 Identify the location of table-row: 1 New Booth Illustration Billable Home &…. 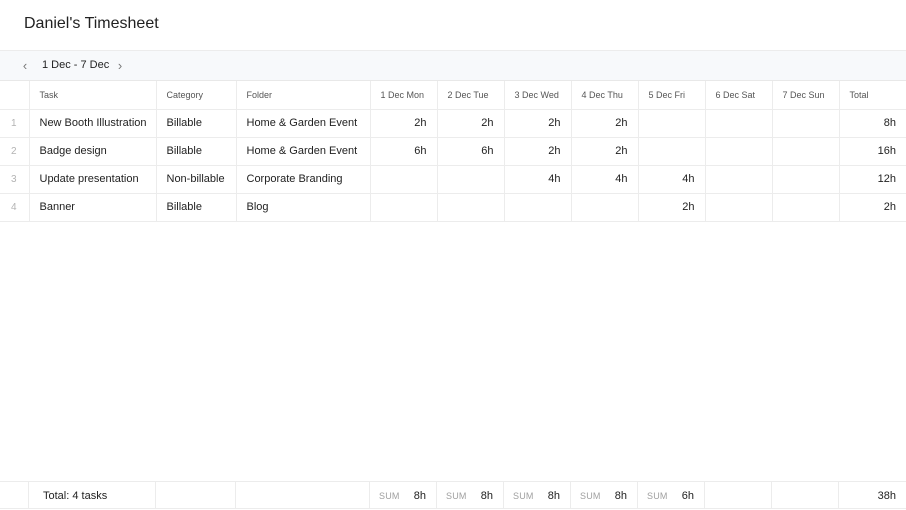
(453, 123).